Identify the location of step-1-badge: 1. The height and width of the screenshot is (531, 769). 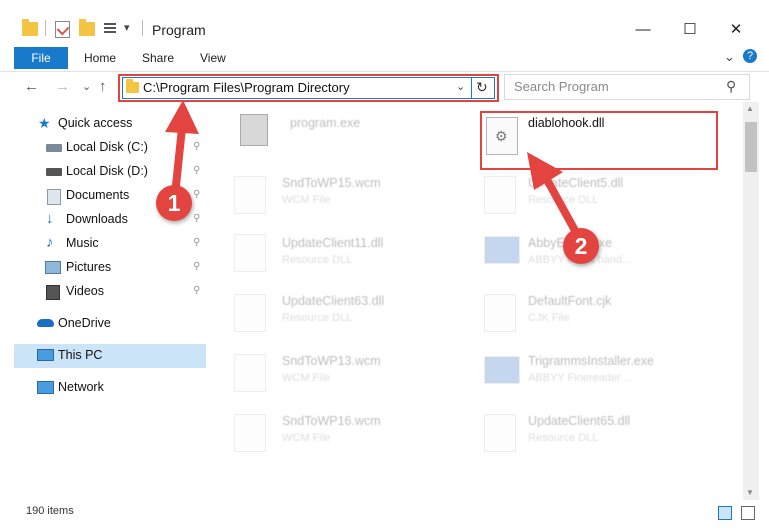
(174, 203).